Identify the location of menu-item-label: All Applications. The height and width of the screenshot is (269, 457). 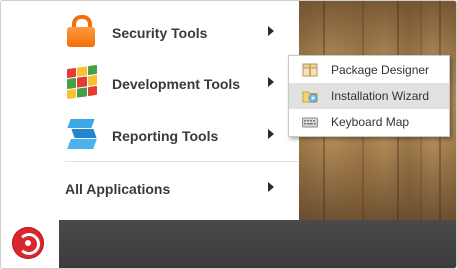
(118, 189).